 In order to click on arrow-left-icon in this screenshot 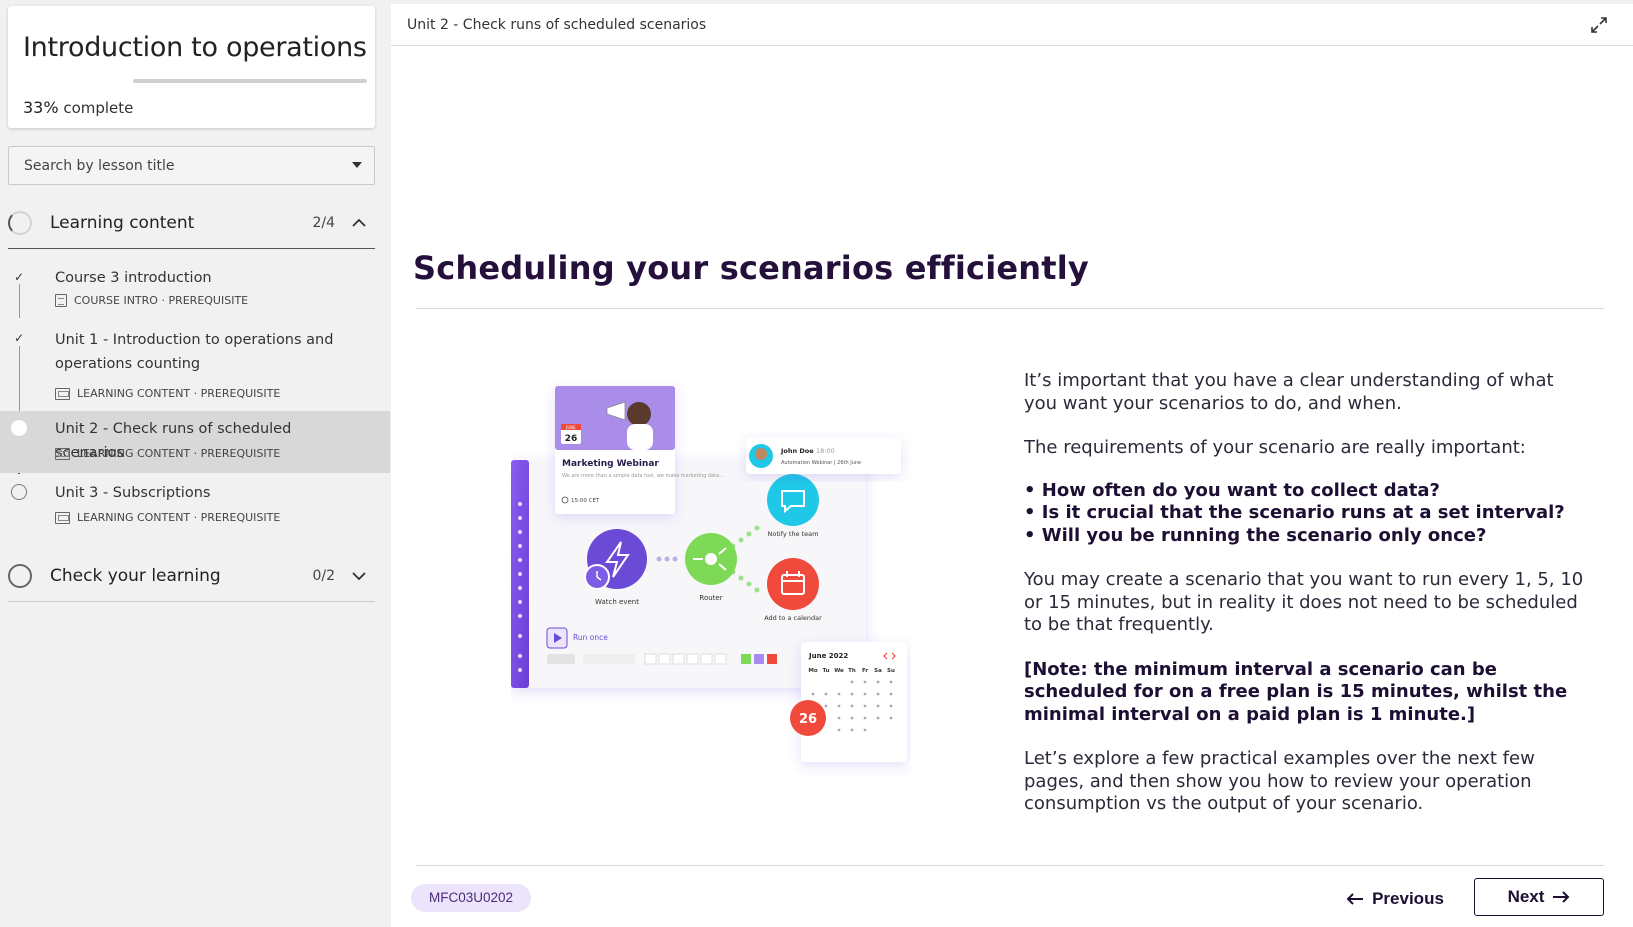, I will do `click(1355, 899)`.